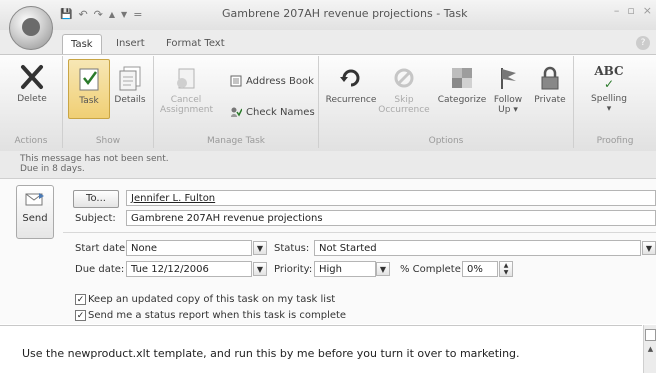  I want to click on status-field: Not Started, so click(477, 248).